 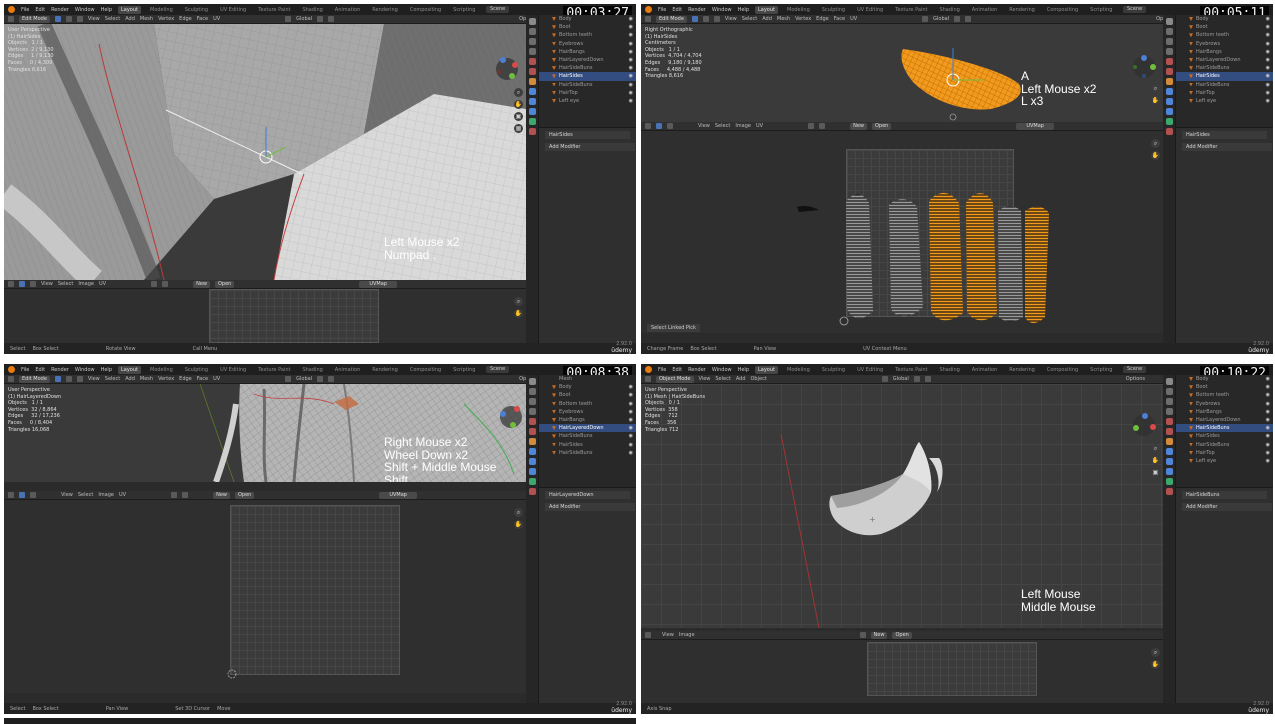 What do you see at coordinates (1155, 143) in the screenshot?
I see `uv-zoom-icon: ⌕` at bounding box center [1155, 143].